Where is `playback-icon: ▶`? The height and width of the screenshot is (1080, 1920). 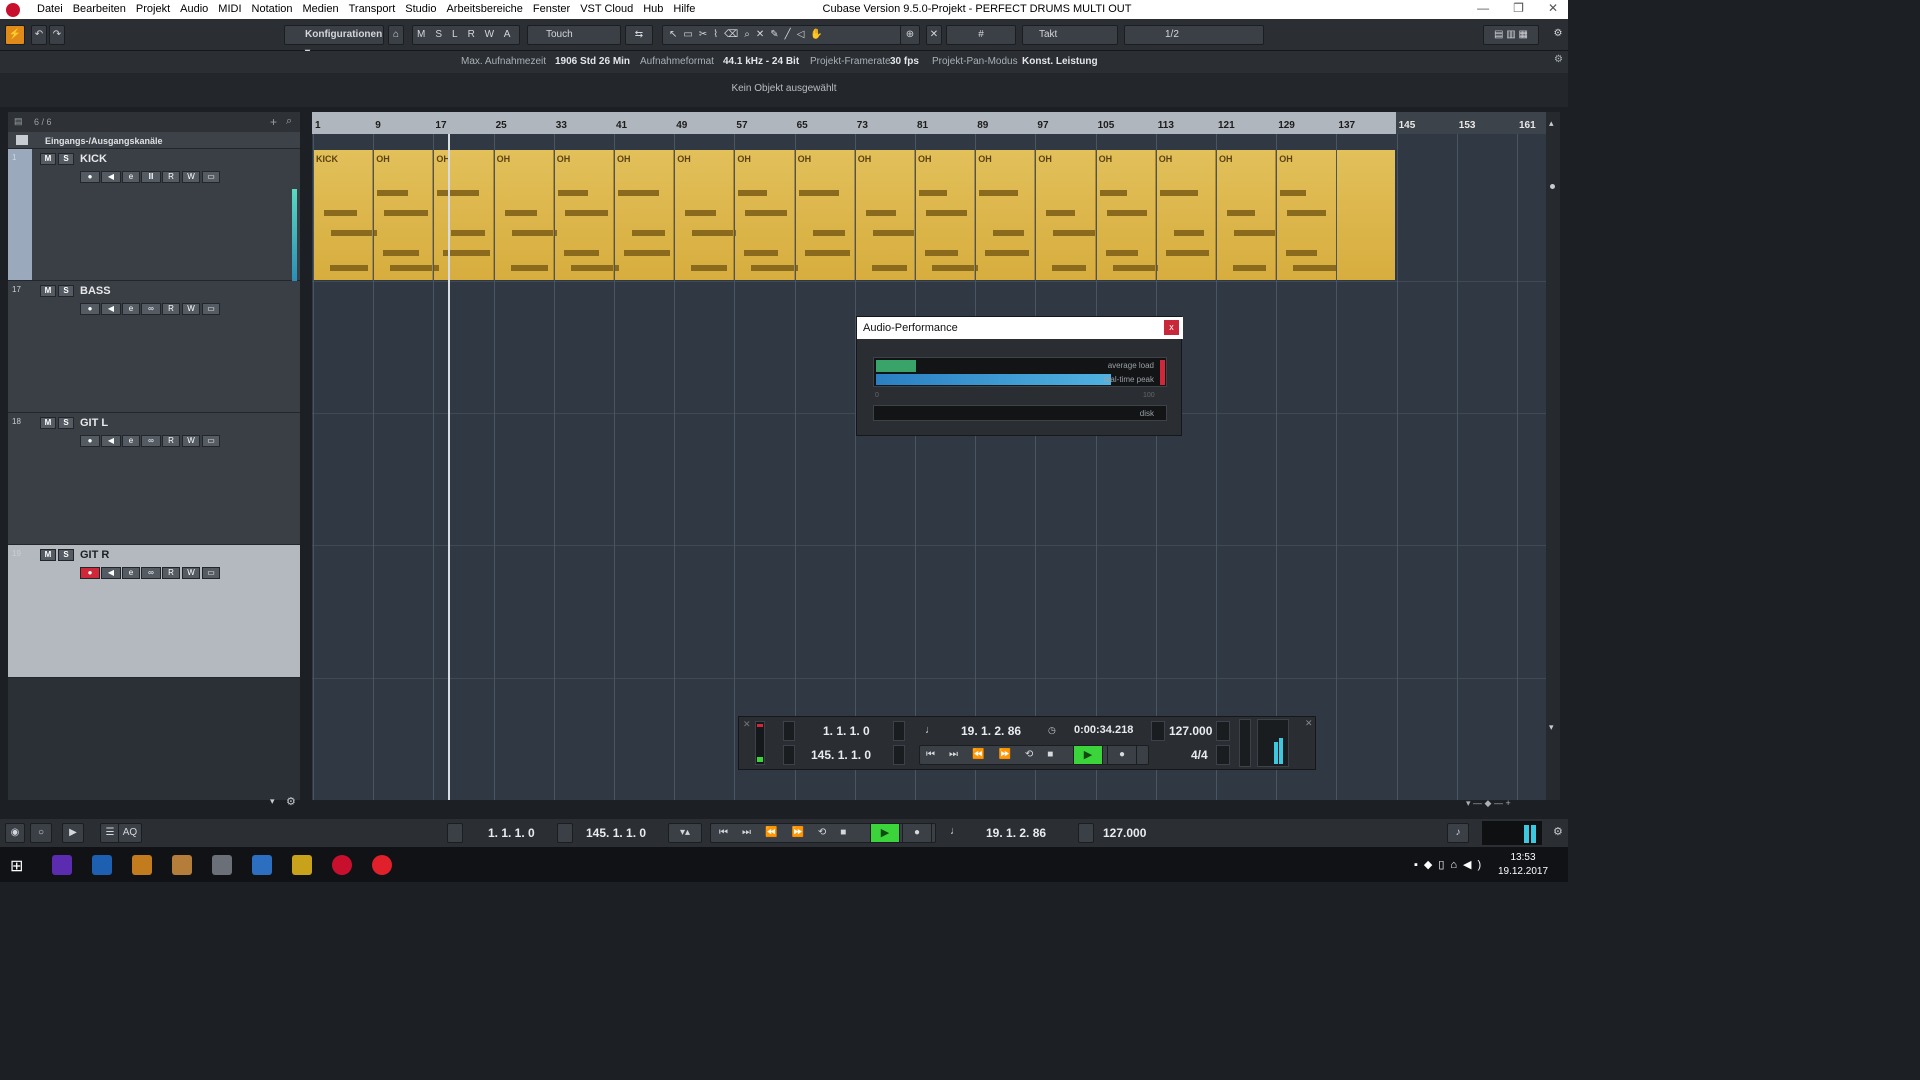 playback-icon: ▶ is located at coordinates (73, 833).